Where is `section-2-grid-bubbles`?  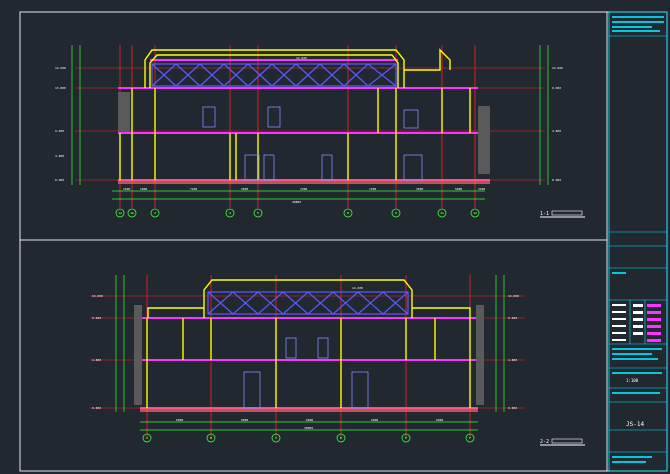 section-2-grid-bubbles is located at coordinates (308, 438).